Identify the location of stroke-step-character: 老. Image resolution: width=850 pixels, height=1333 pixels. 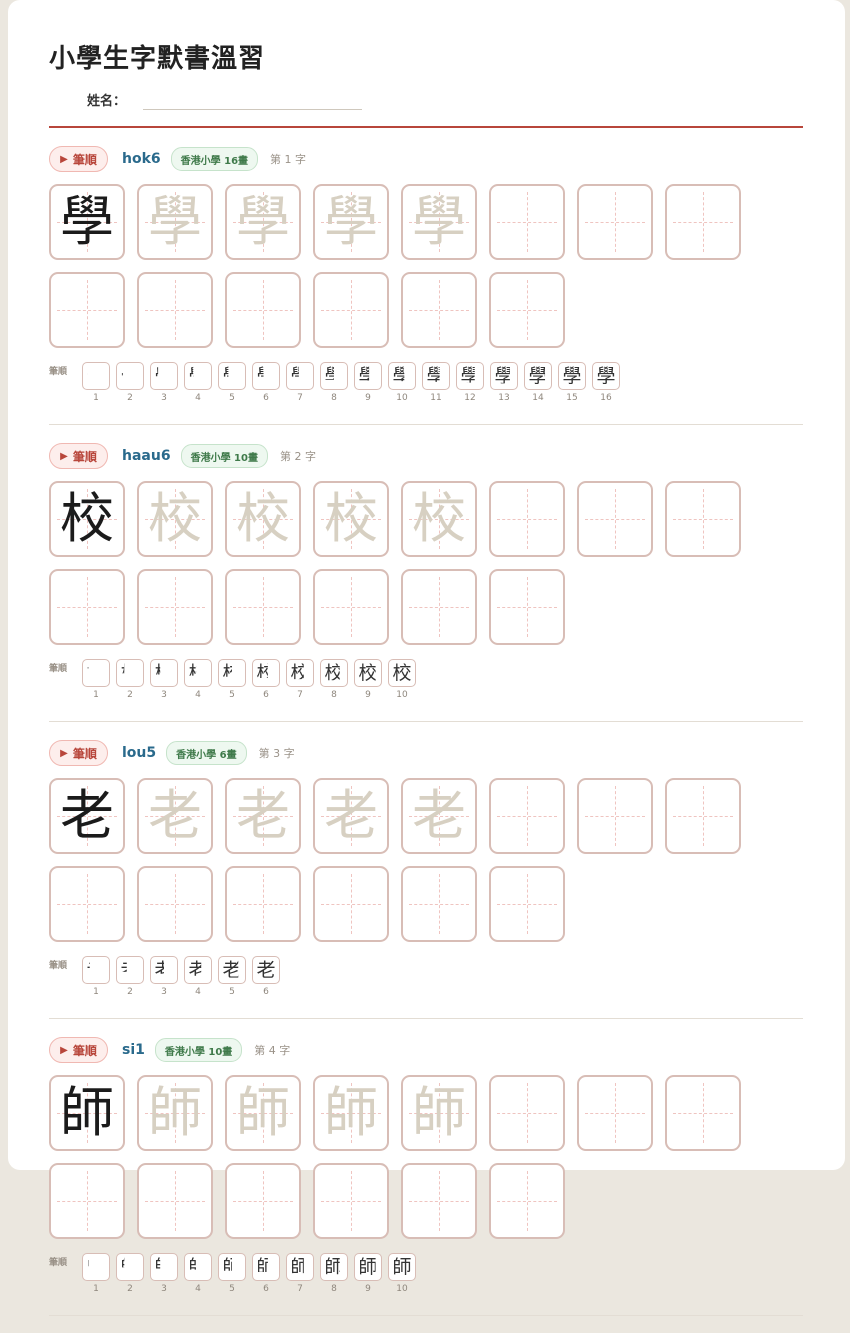
(130, 969).